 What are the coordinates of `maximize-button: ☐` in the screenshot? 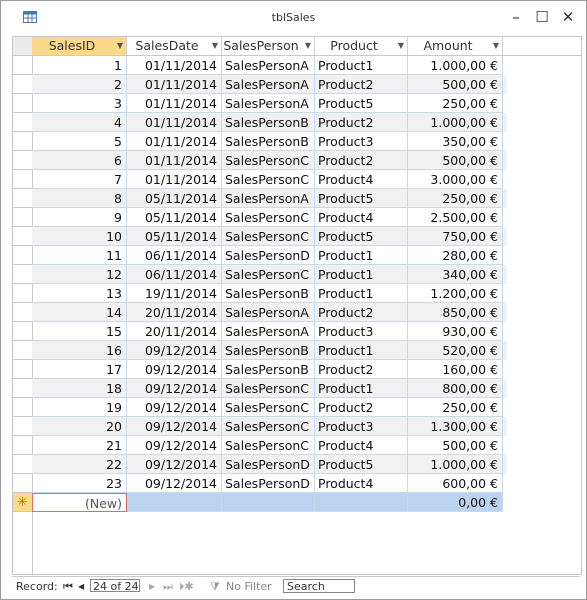 It's located at (542, 17).